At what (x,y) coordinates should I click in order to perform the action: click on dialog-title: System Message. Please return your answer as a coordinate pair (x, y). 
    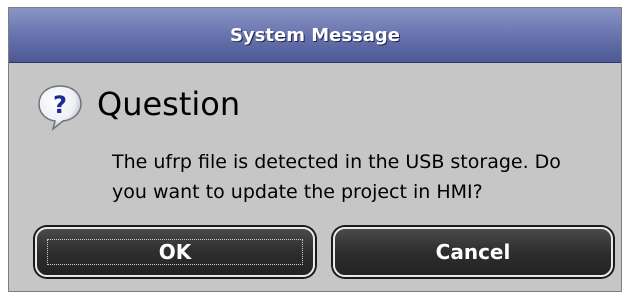
    Looking at the image, I should click on (315, 35).